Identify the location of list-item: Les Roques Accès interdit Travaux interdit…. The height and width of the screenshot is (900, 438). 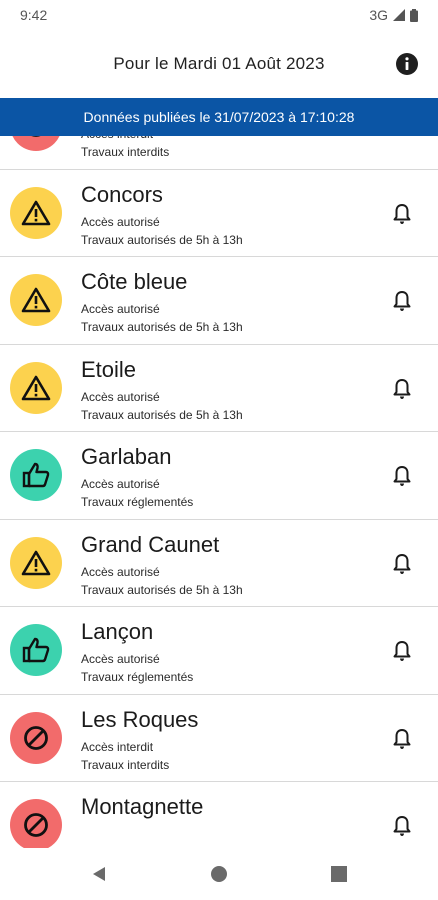
(219, 738).